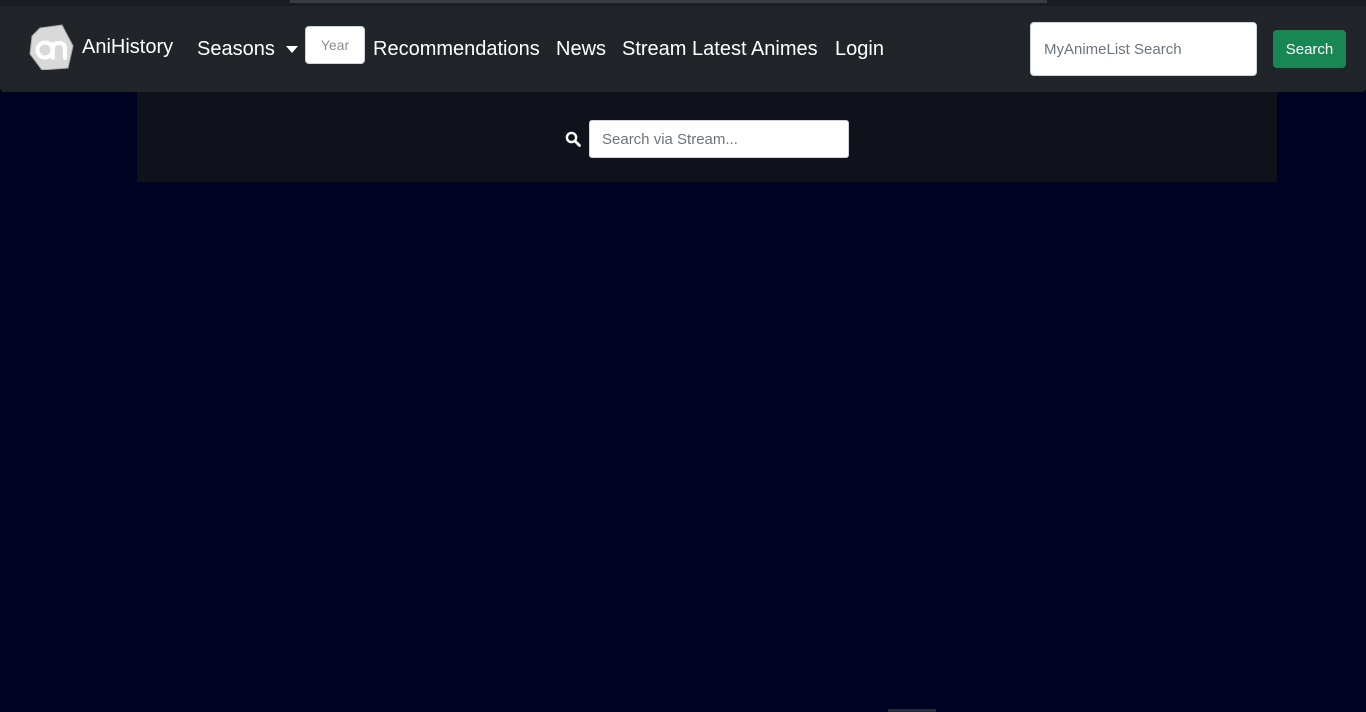 The image size is (1366, 712). Describe the element at coordinates (456, 49) in the screenshot. I see `nav-recommendations: Recommendations` at that location.